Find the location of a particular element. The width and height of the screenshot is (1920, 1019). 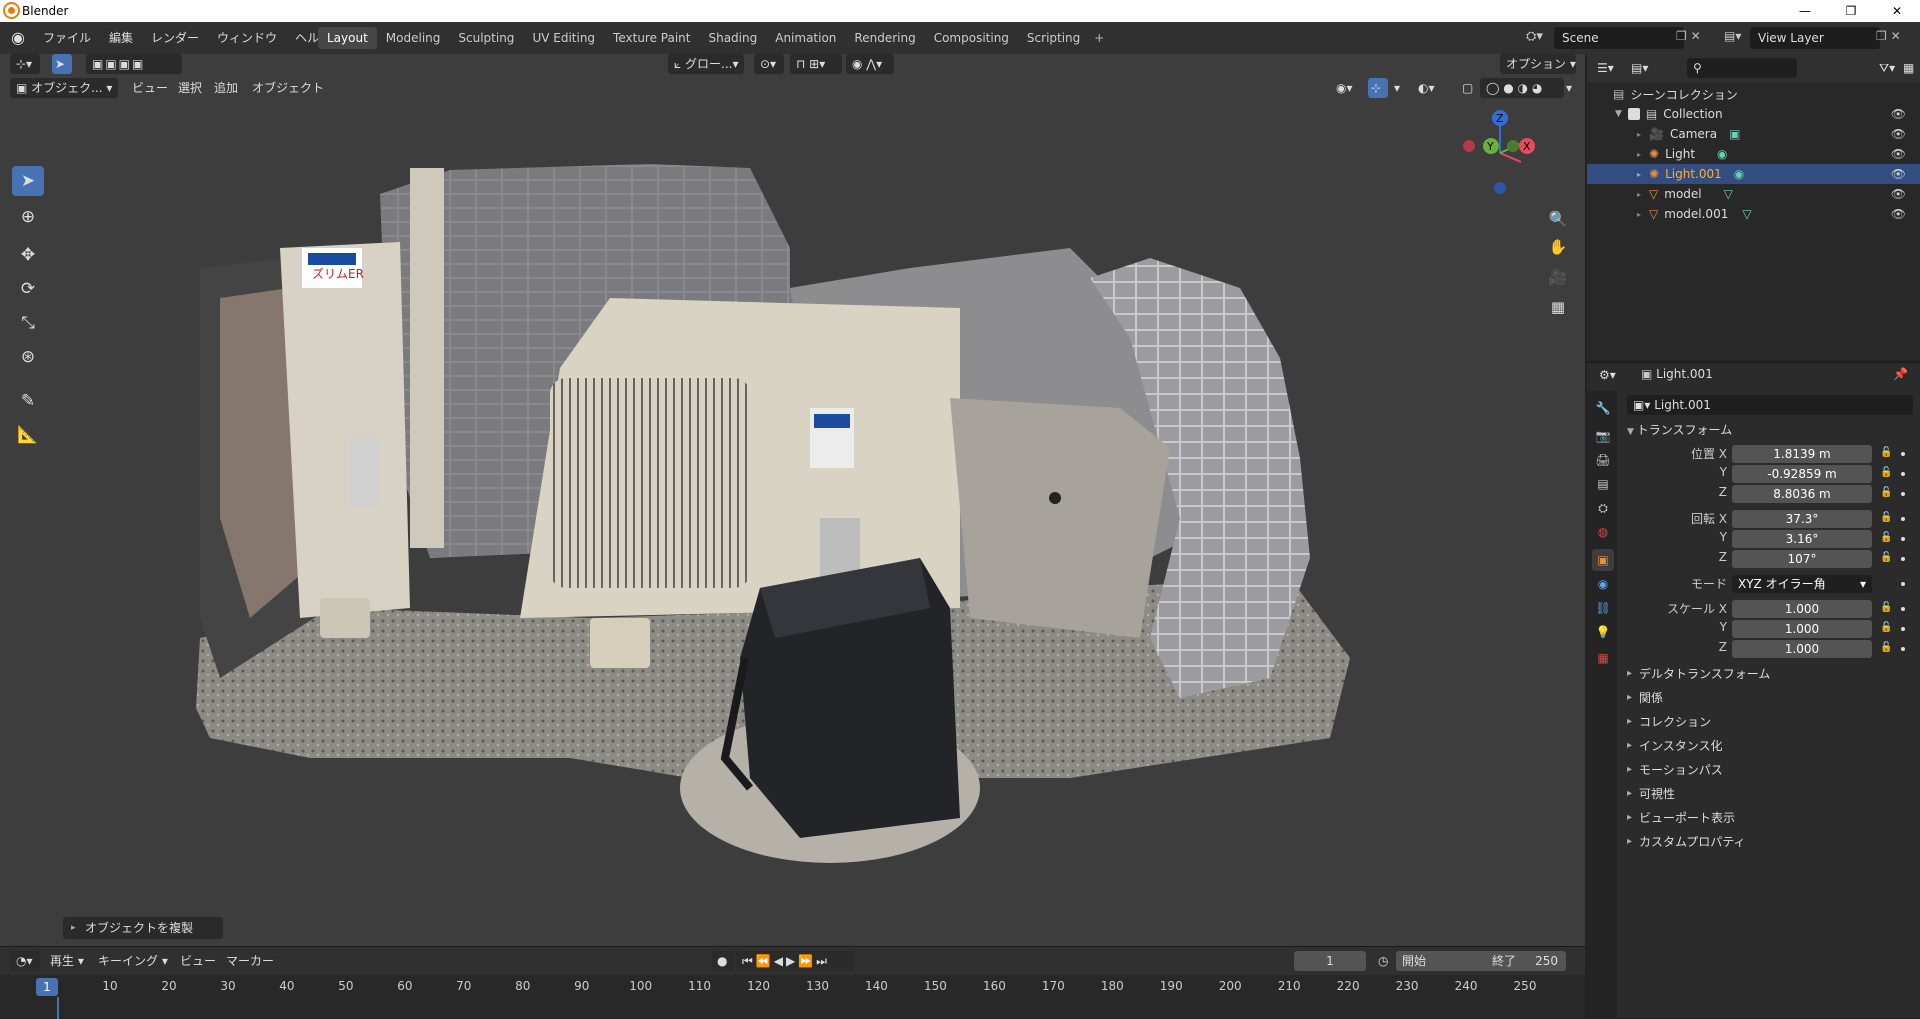

rotate-tool-icon: ⟳ is located at coordinates (28, 289).